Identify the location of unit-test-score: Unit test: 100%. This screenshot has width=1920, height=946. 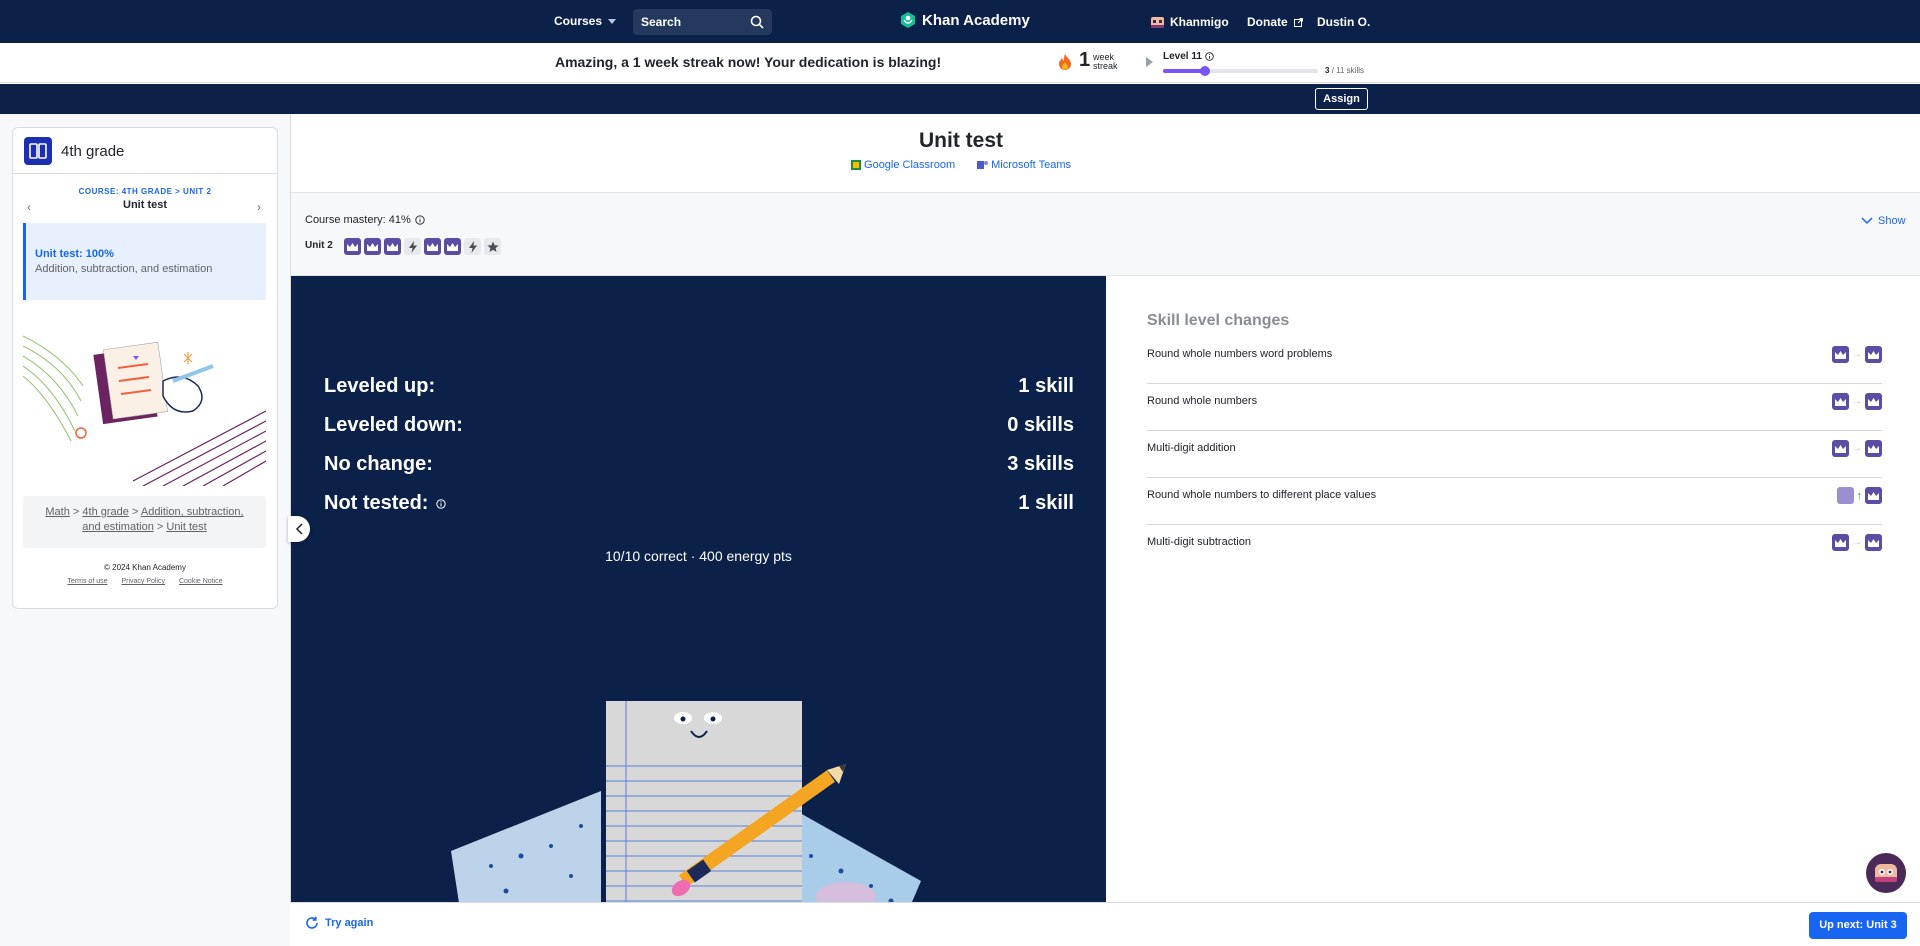
(74, 254).